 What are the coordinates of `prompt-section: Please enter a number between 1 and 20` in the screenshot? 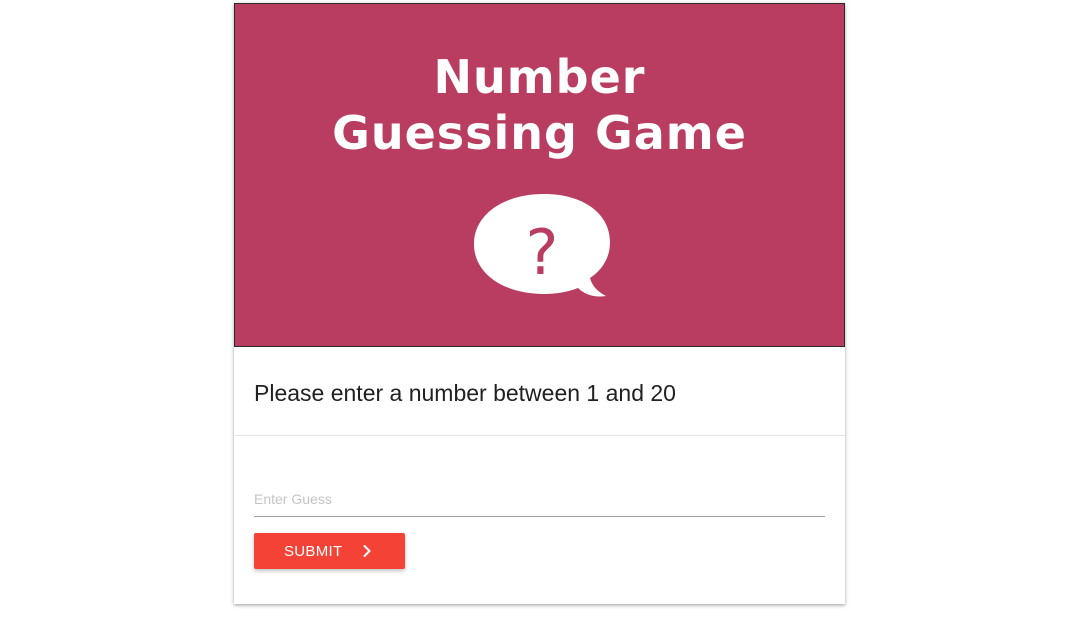 It's located at (539, 391).